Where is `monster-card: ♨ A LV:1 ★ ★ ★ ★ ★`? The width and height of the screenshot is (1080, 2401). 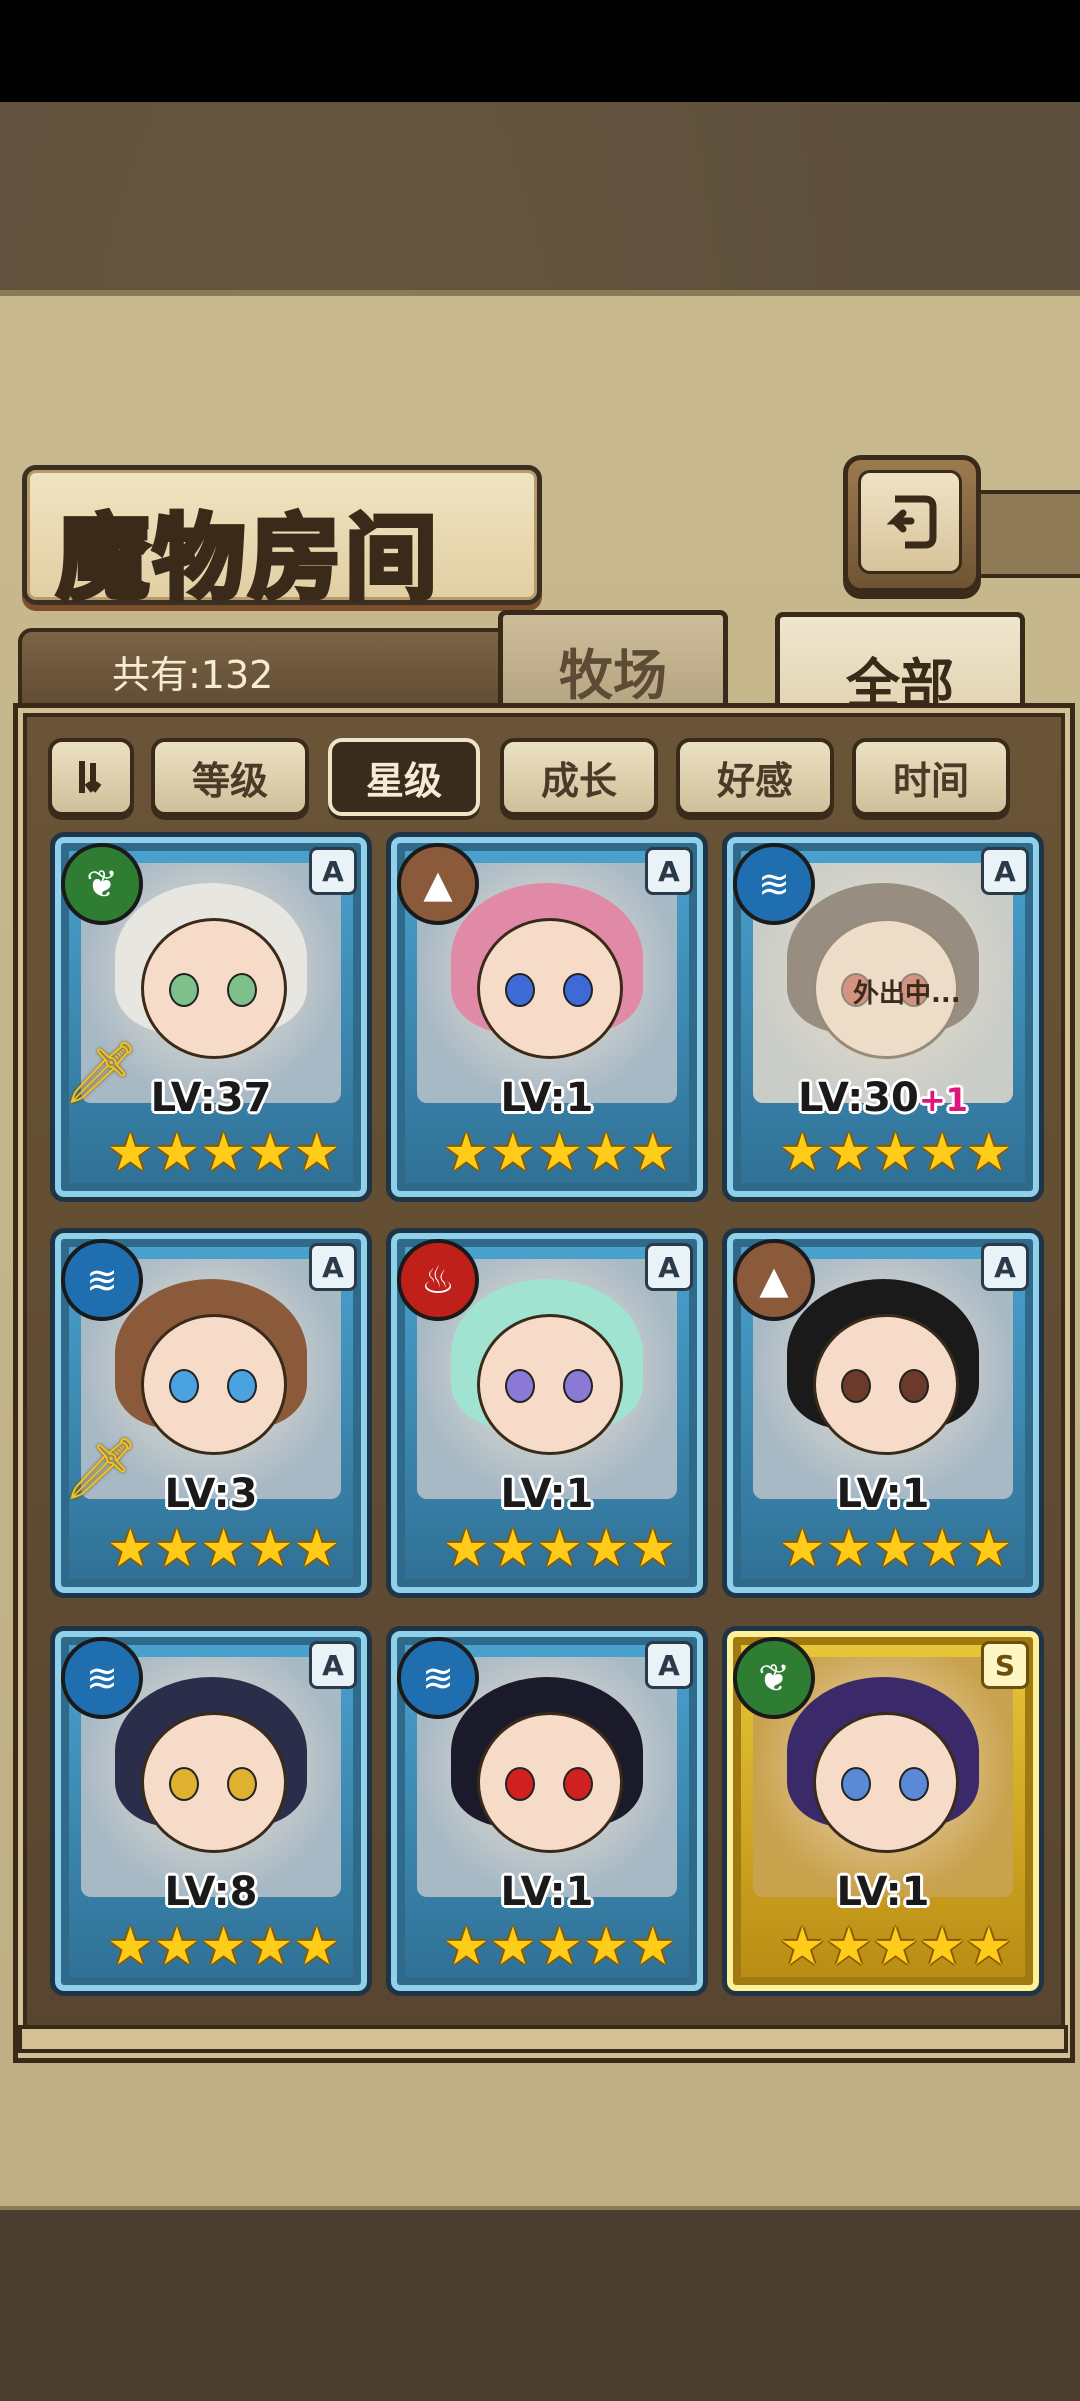 monster-card: ♨ A LV:1 ★ ★ ★ ★ ★ is located at coordinates (547, 1413).